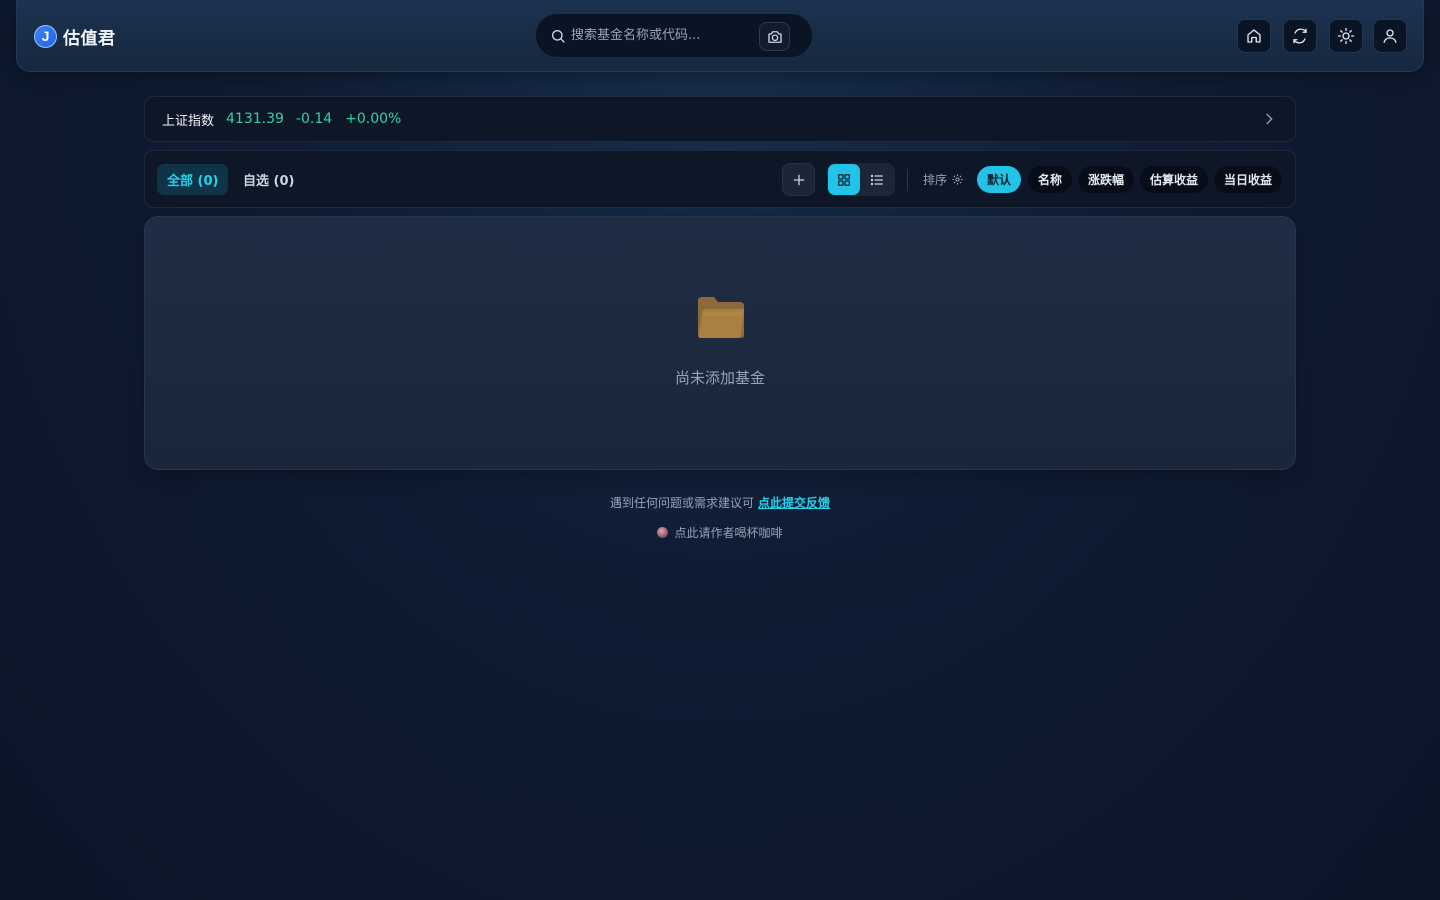 The width and height of the screenshot is (1440, 900). Describe the element at coordinates (794, 503) in the screenshot. I see `feedback-link: 点此提交反馈` at that location.